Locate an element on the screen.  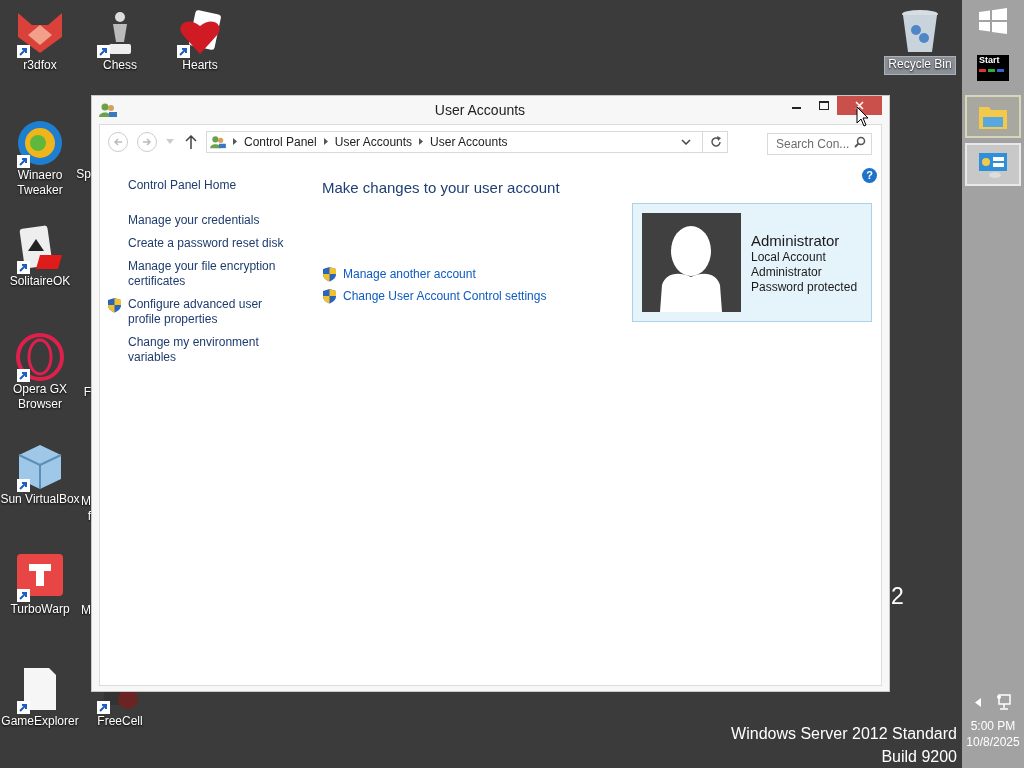
sidebar-link: Change my environment variables is located at coordinates (212, 350).